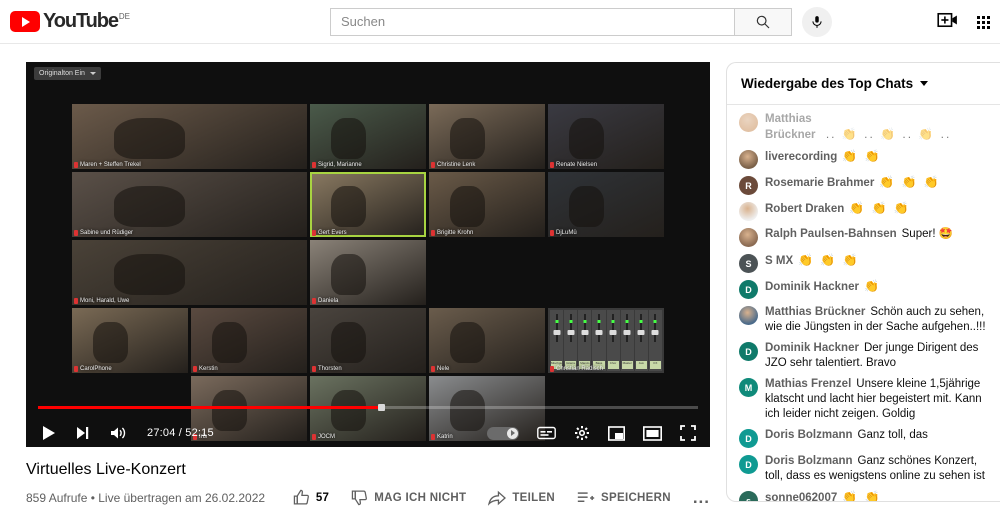  What do you see at coordinates (130, 340) in the screenshot?
I see `participant-tile: CarolPhone` at bounding box center [130, 340].